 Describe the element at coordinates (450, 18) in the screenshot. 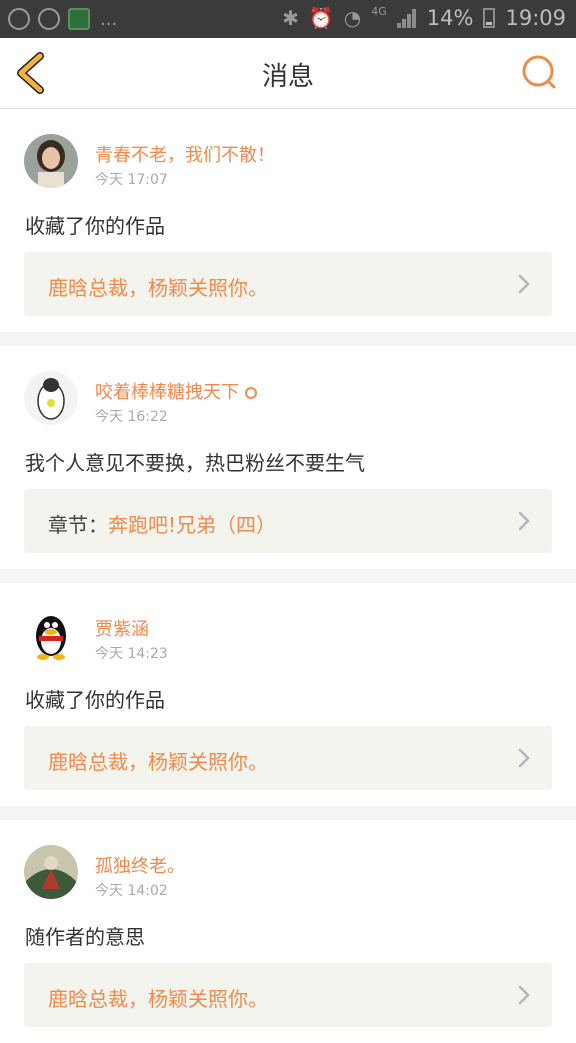

I see `battery-percent: 14%` at that location.